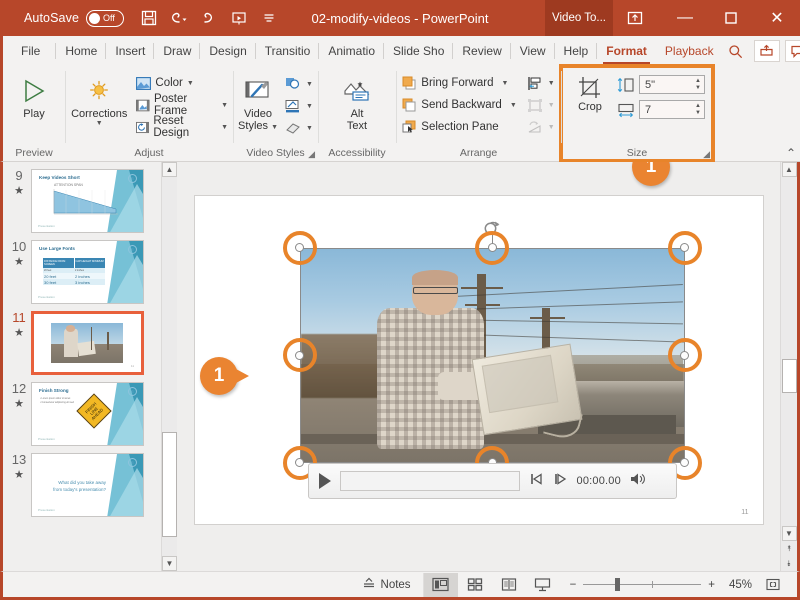 This screenshot has height=600, width=800. What do you see at coordinates (684, 462) in the screenshot?
I see `resize-handle-bottom-right` at bounding box center [684, 462].